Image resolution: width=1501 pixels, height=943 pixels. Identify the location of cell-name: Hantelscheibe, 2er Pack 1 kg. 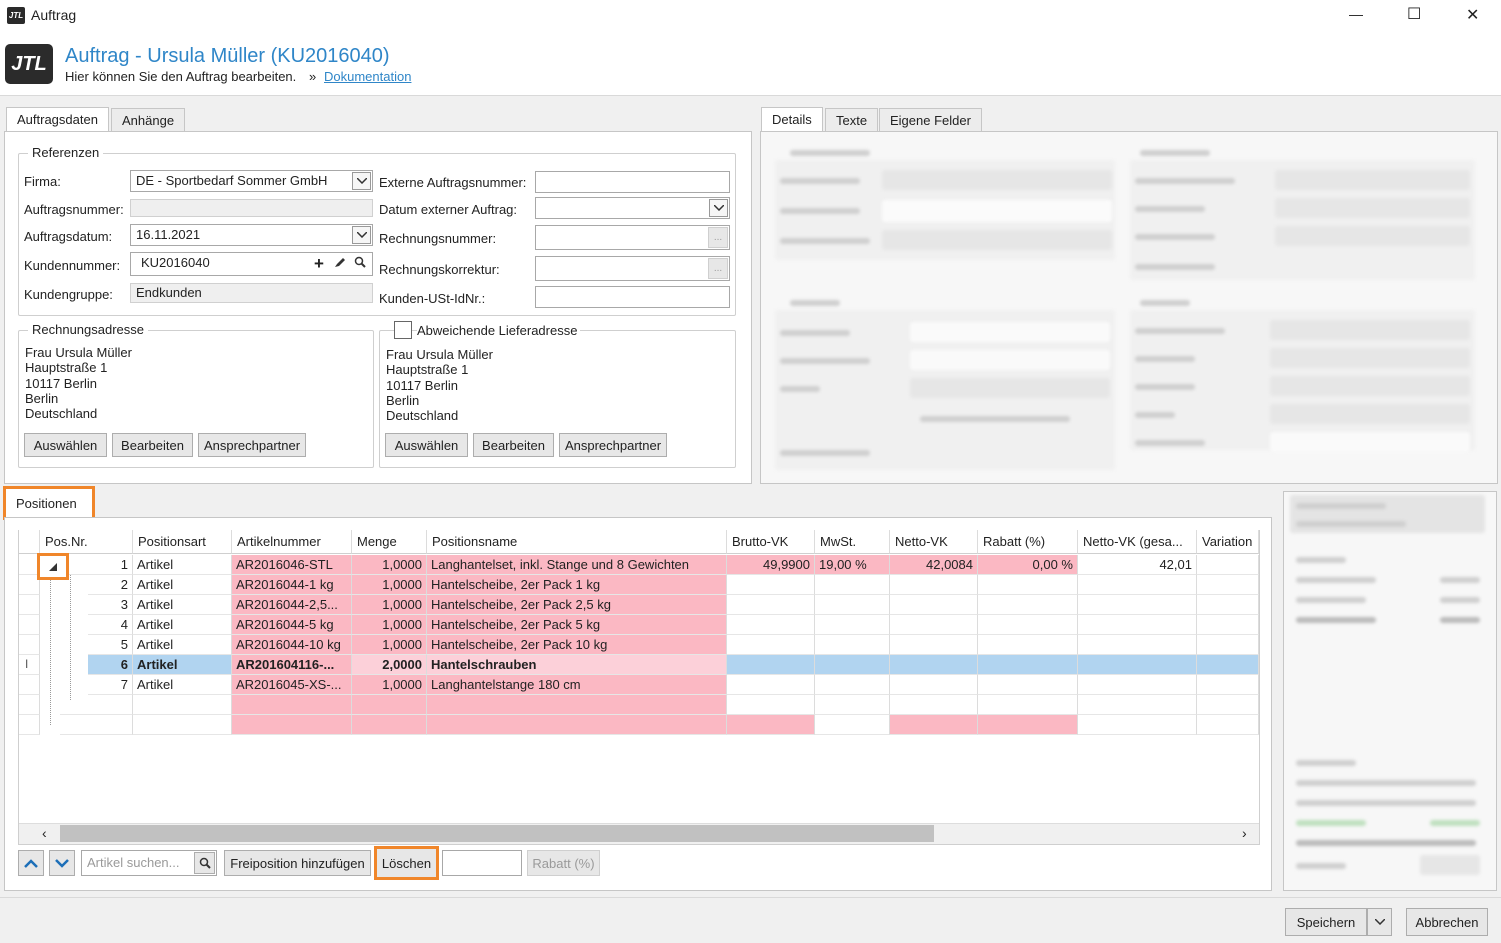
(577, 585).